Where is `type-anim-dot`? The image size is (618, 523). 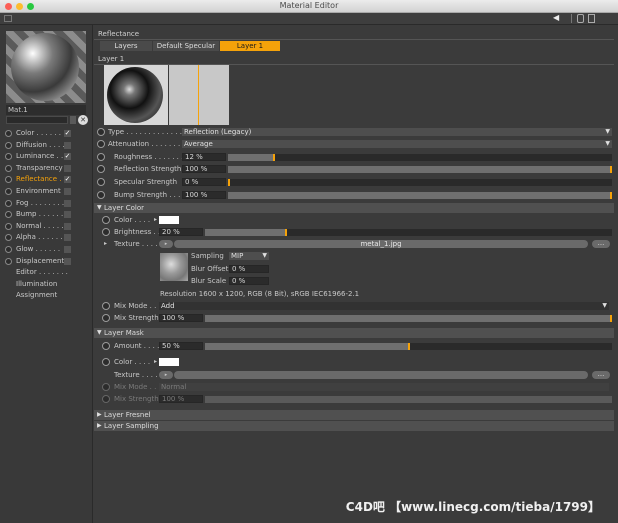 type-anim-dot is located at coordinates (101, 132).